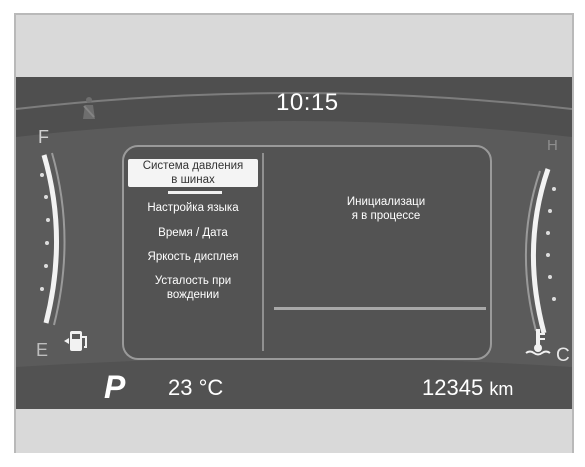 This screenshot has height=467, width=585. What do you see at coordinates (193, 180) in the screenshot?
I see `menu-item-label-line2: в шинах` at bounding box center [193, 180].